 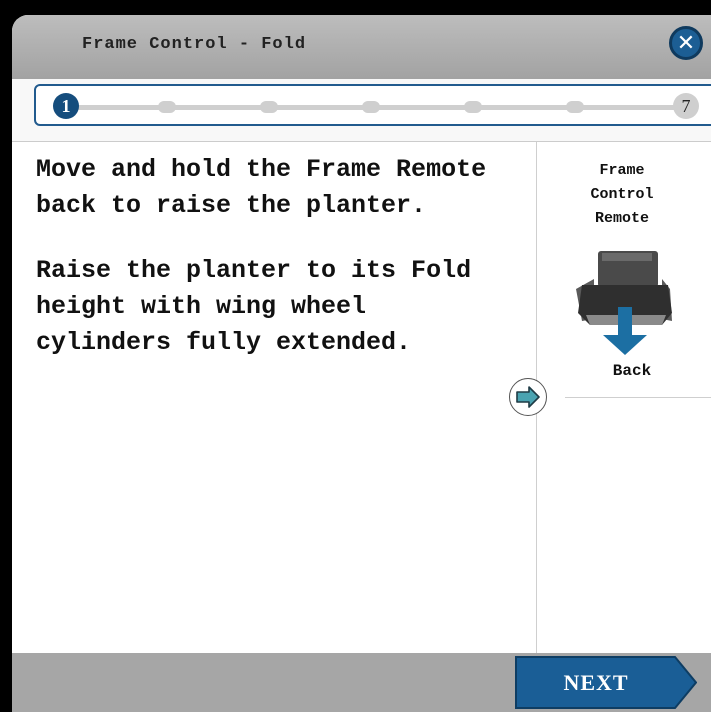 I want to click on step-track: 1 7, so click(x=372, y=105).